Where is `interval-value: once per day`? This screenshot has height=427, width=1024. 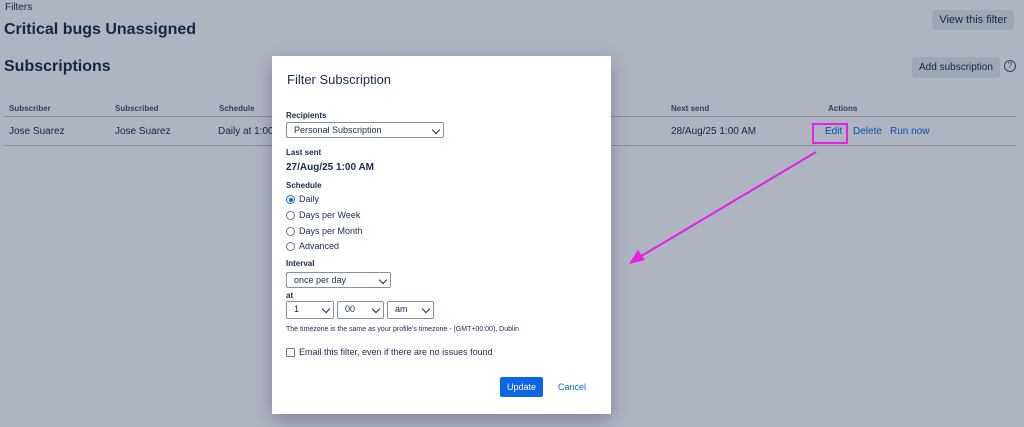
interval-value: once per day is located at coordinates (320, 280).